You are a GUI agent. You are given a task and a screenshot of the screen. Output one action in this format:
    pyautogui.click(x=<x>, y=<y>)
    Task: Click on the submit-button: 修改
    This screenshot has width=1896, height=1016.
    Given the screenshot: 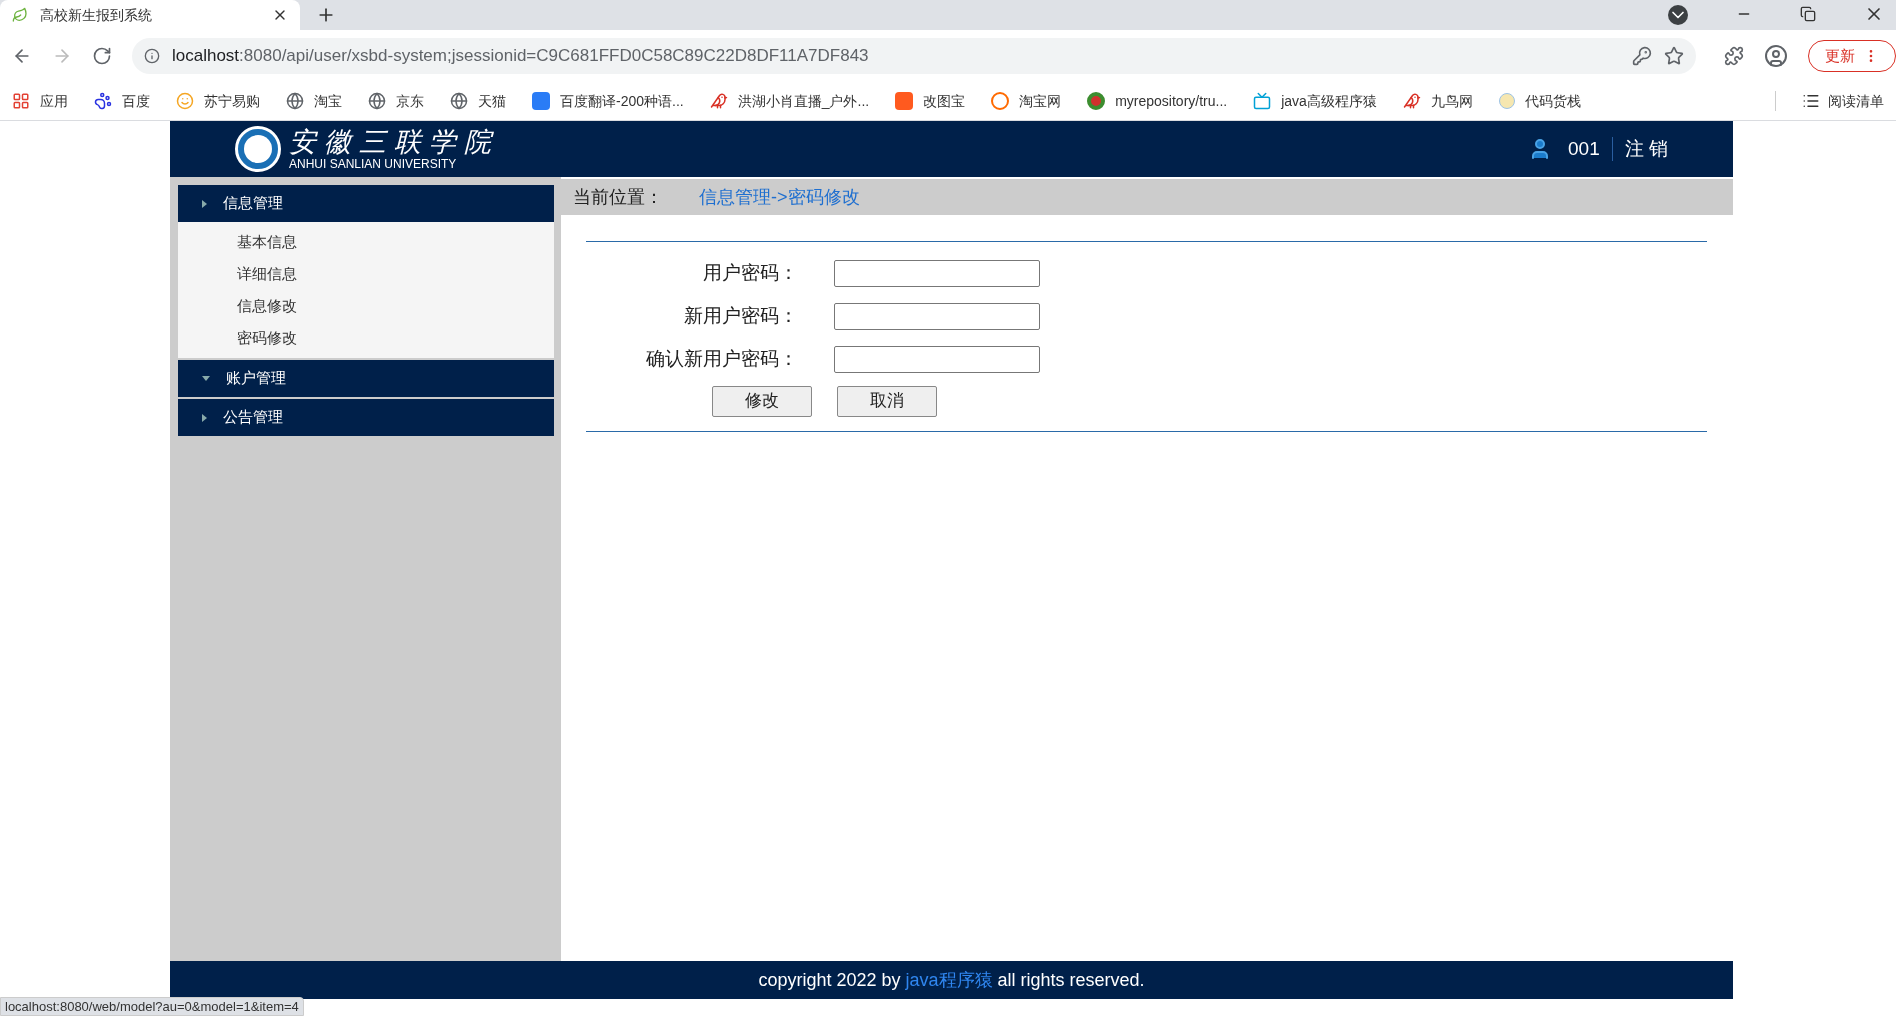 What is the action you would take?
    pyautogui.click(x=762, y=401)
    